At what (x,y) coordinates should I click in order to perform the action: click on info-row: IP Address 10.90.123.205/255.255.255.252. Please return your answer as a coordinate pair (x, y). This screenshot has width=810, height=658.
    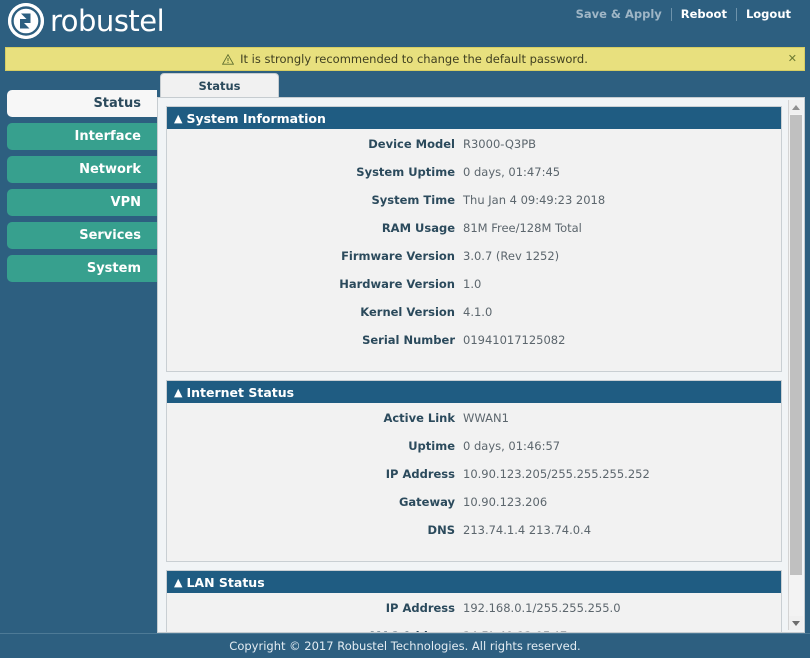
    Looking at the image, I should click on (474, 481).